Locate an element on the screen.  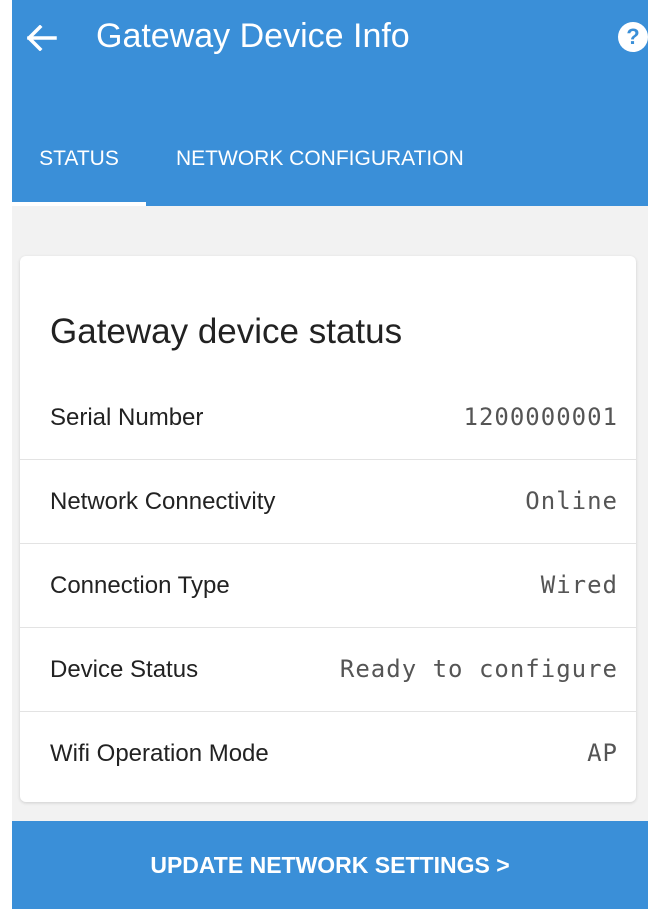
row-value: 1200000001 is located at coordinates (540, 417).